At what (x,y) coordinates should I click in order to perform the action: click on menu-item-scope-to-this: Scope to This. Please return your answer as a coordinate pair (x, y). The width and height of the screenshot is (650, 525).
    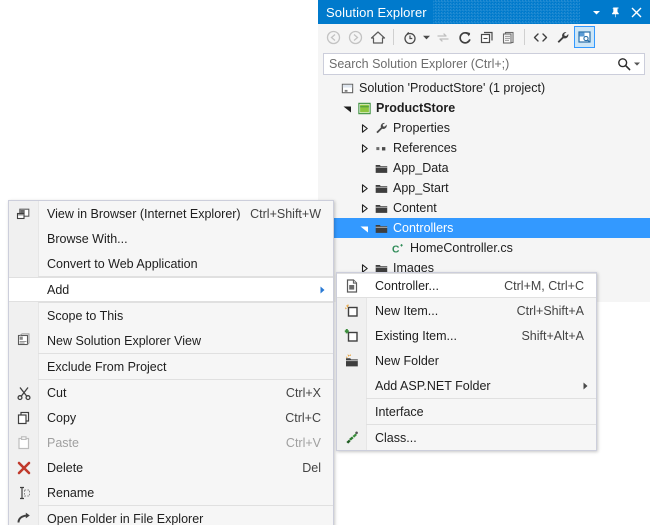
    Looking at the image, I should click on (171, 315).